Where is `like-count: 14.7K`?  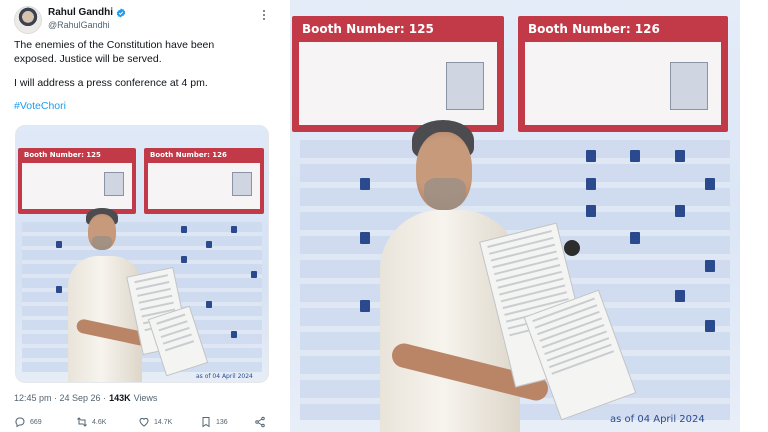 like-count: 14.7K is located at coordinates (163, 422).